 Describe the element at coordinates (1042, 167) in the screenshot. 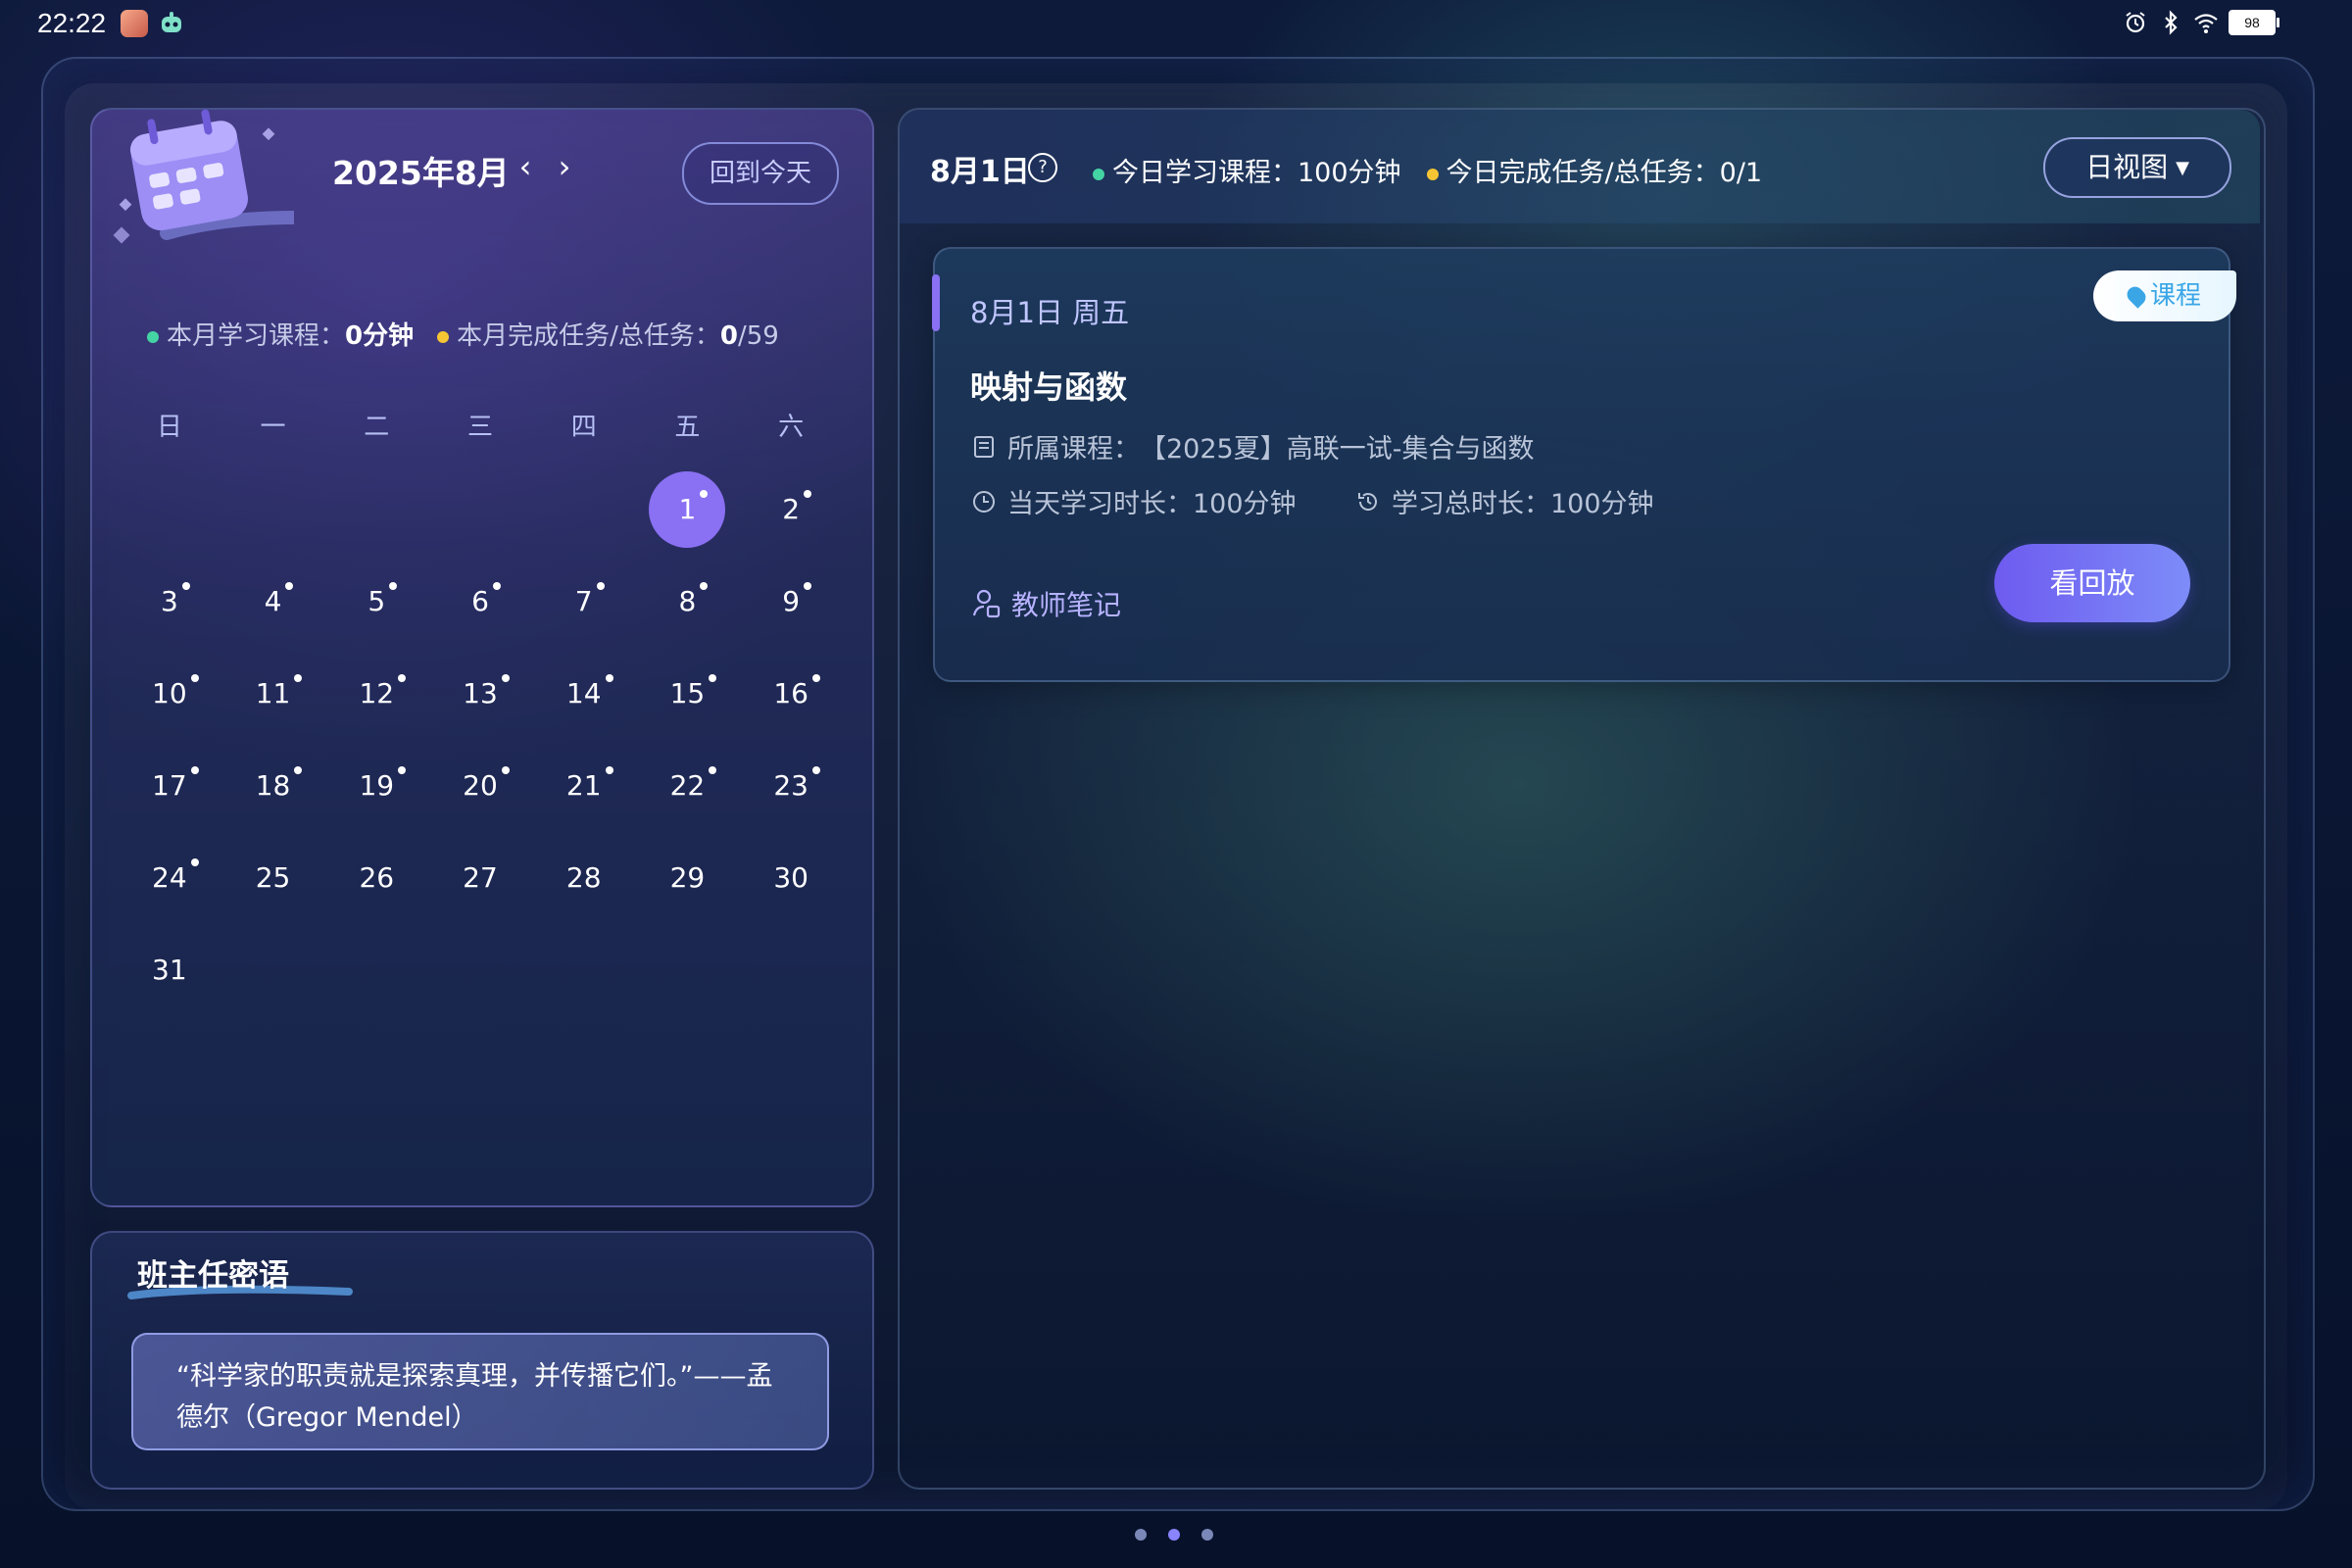

I see `help-icon: ?` at that location.